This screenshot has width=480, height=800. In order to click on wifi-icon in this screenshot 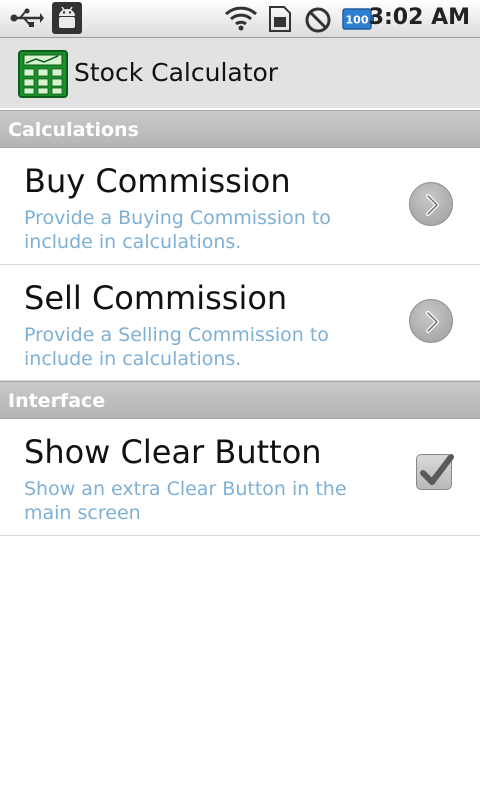, I will do `click(241, 20)`.